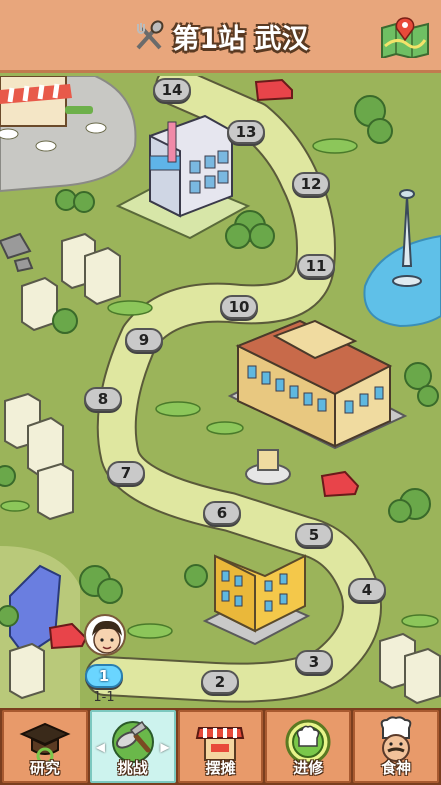 This screenshot has width=441, height=785. I want to click on crossed-spoon-fork-icon, so click(150, 34).